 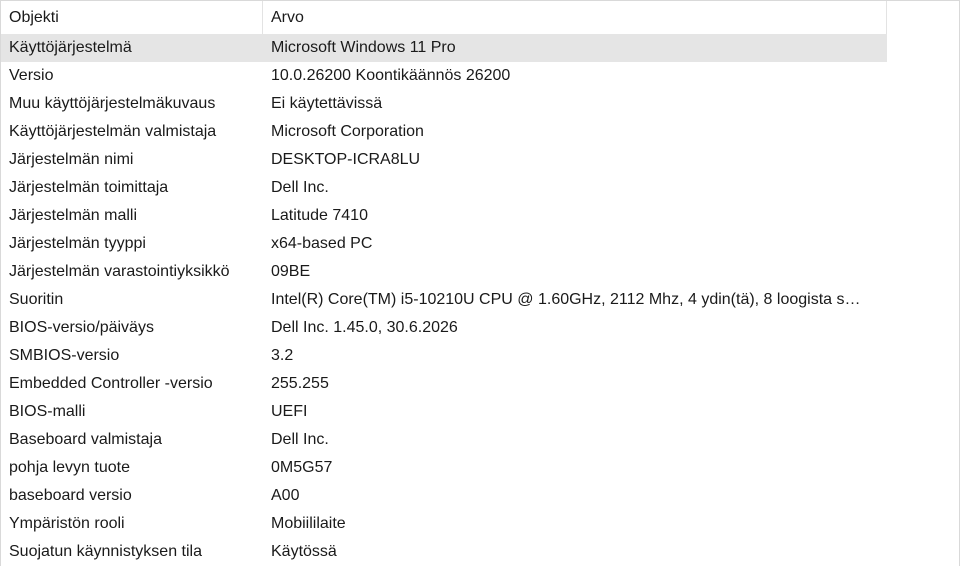 I want to click on list-row: pohja levyn tuote 0M5G57, so click(x=444, y=468).